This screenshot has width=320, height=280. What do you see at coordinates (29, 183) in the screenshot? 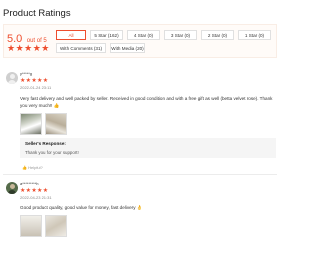
I see `review-username: a*********h` at bounding box center [29, 183].